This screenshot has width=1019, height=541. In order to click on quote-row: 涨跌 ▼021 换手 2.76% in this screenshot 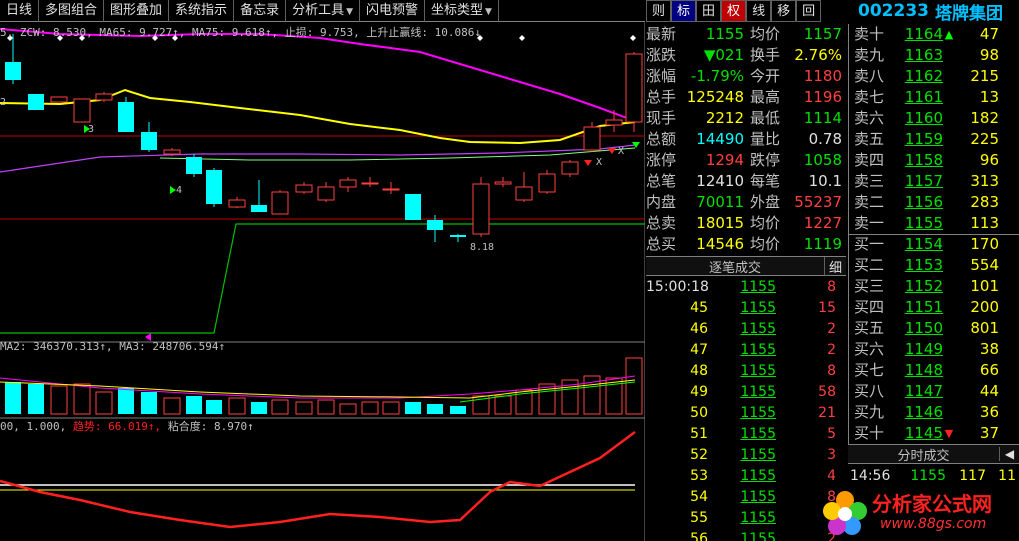, I will do `click(746, 55)`.